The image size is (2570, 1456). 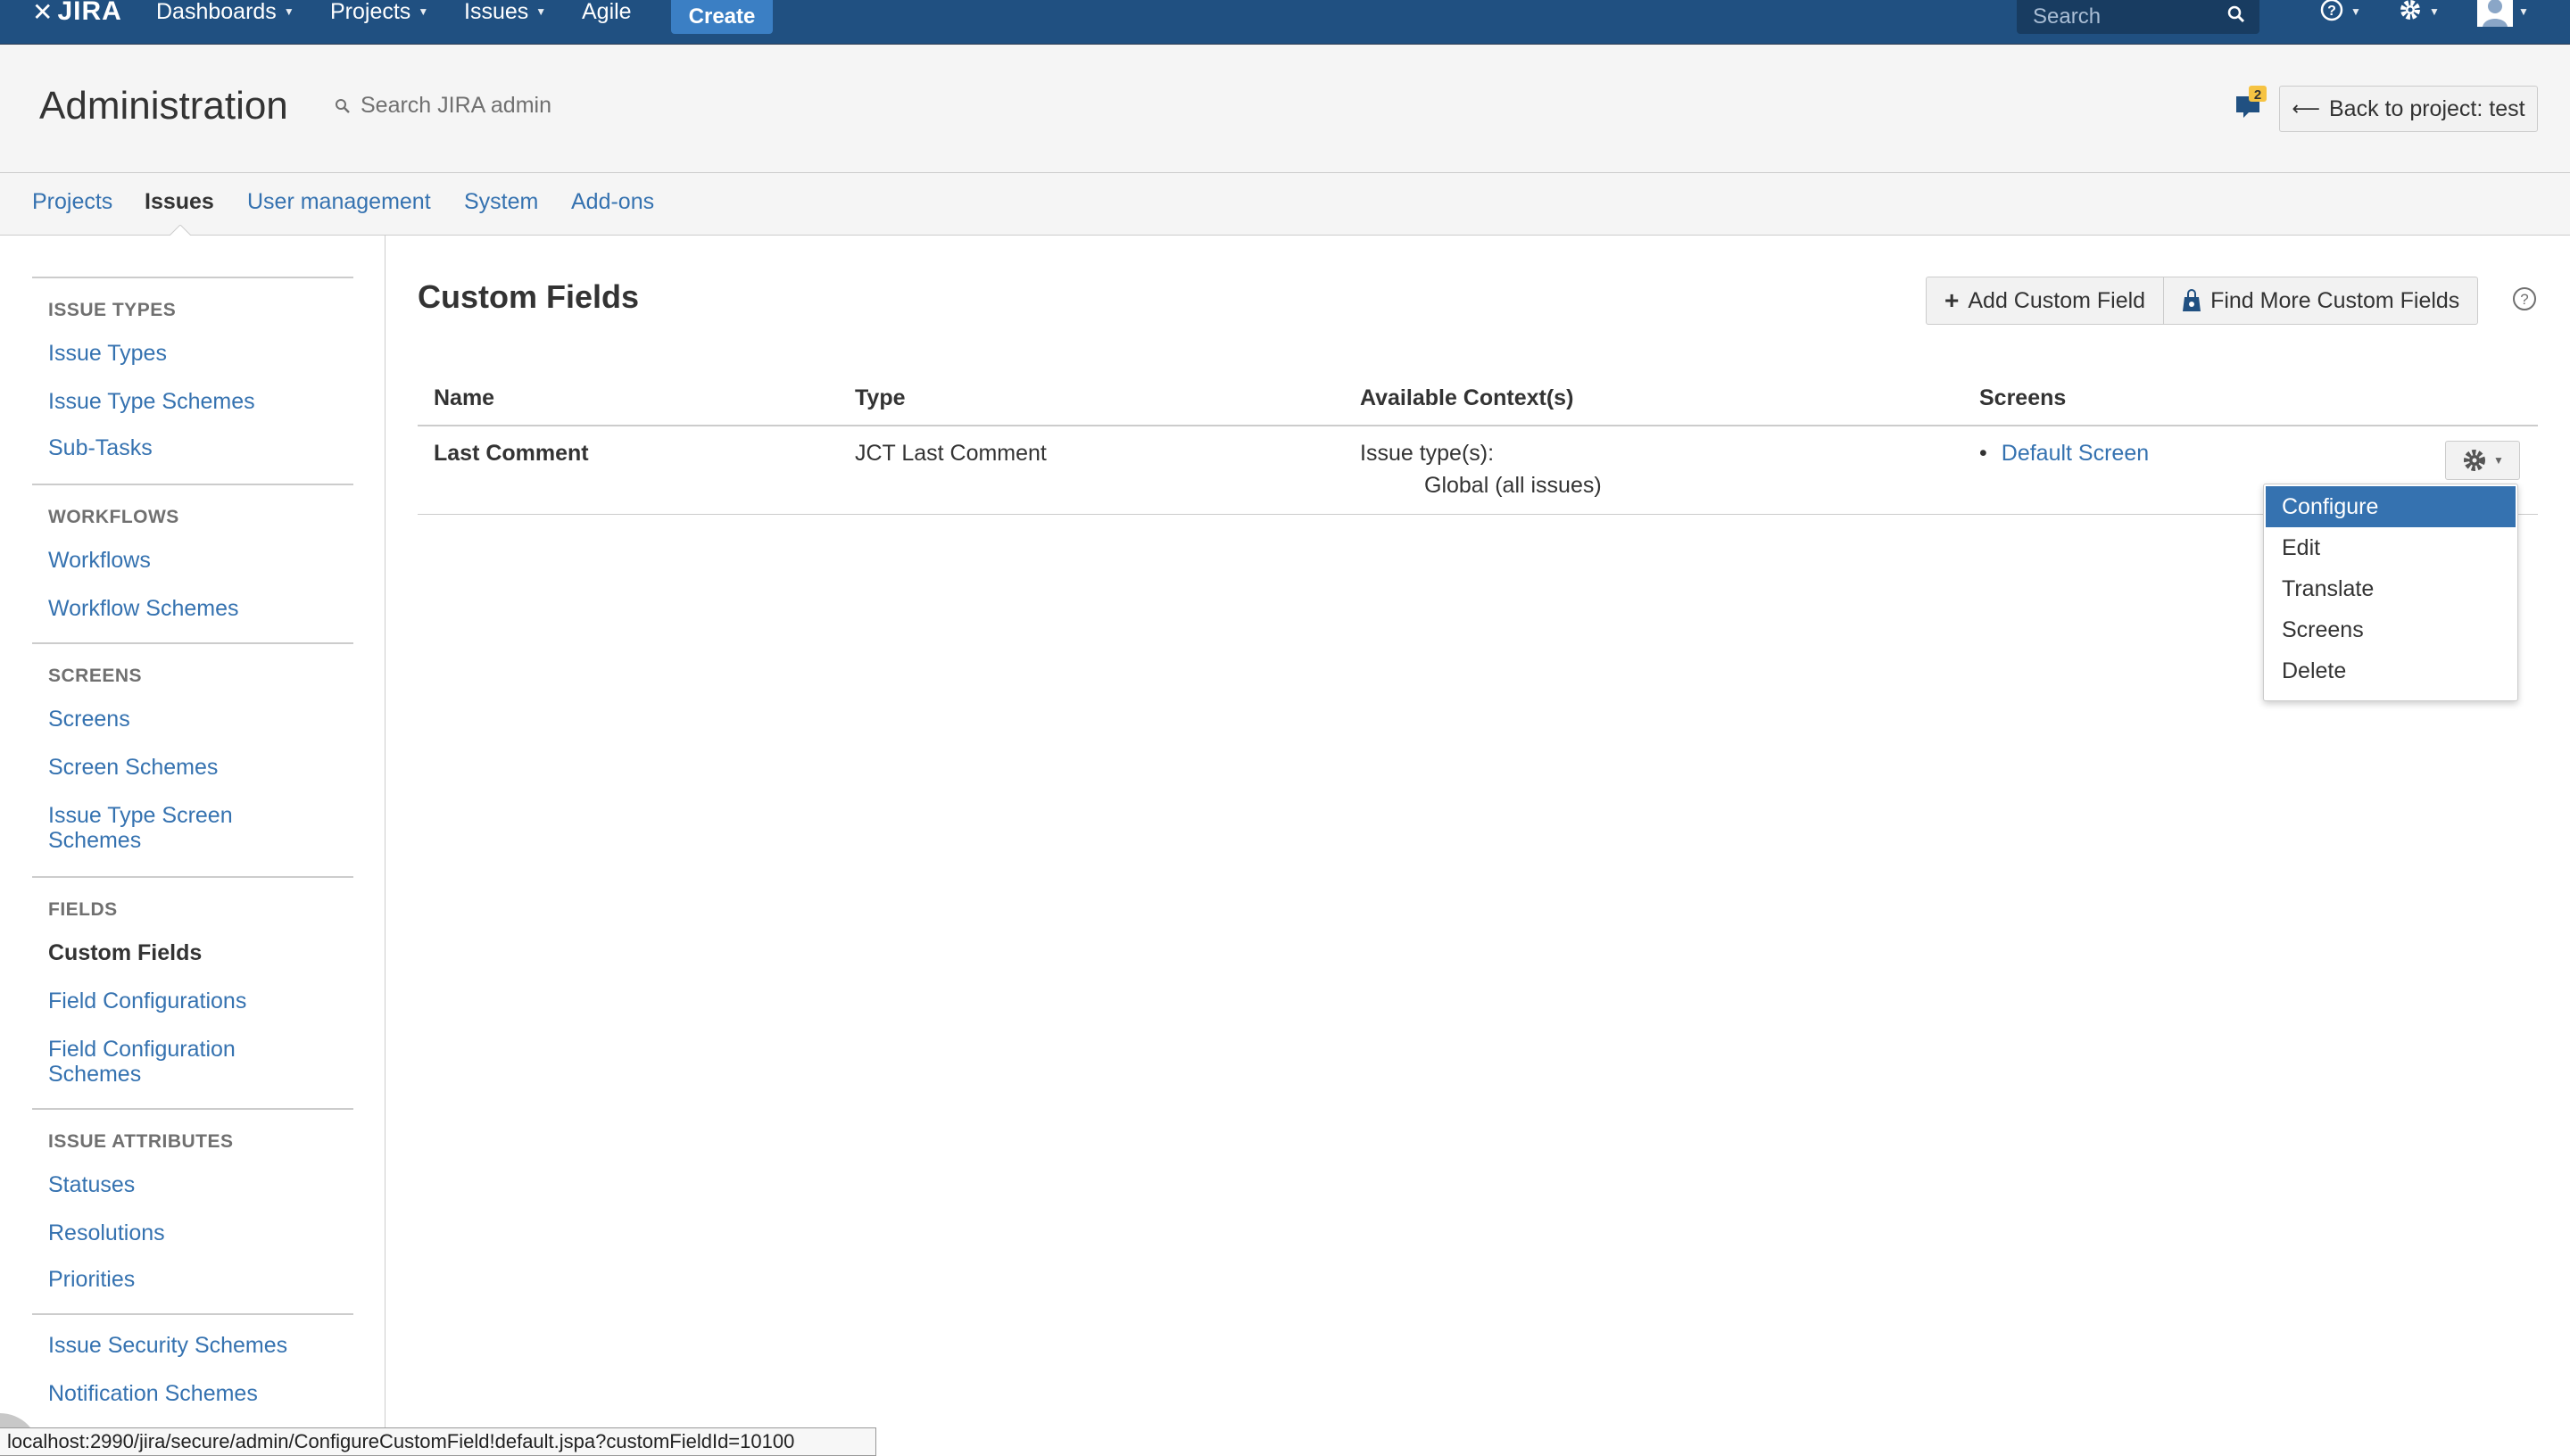 What do you see at coordinates (195, 353) in the screenshot?
I see `sidebar-item-issue-types: Issue Types` at bounding box center [195, 353].